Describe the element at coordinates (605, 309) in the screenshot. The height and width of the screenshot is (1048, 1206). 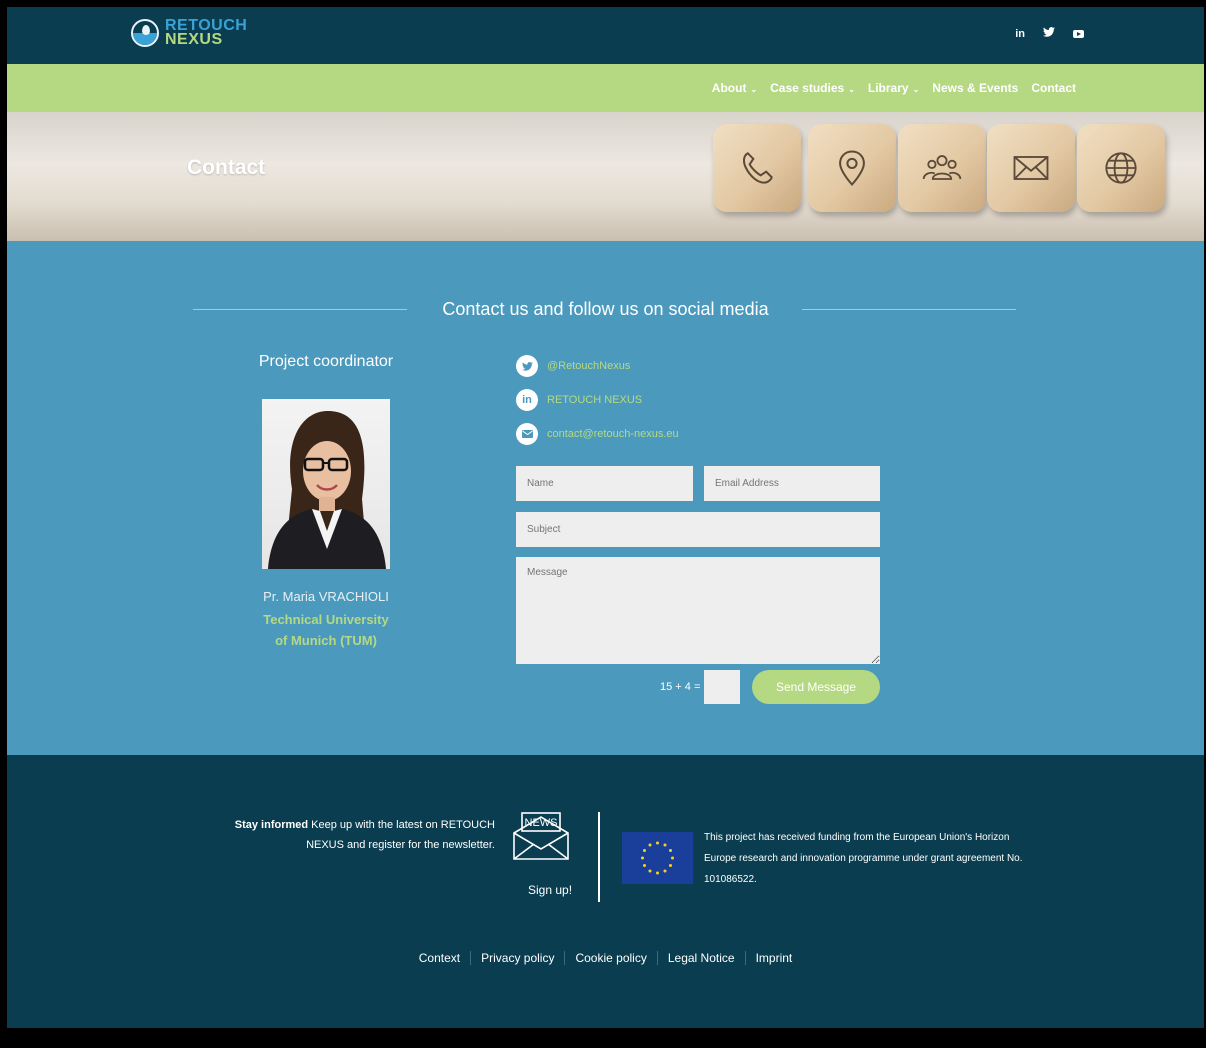
I see `section-heading: Contact us and follow us on social media` at that location.